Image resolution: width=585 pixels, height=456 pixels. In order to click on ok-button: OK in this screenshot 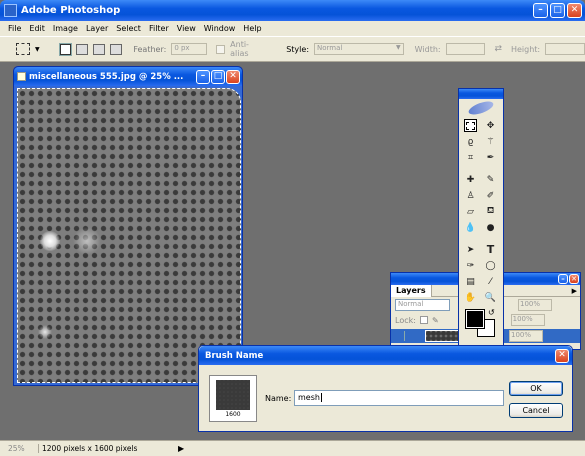, I will do `click(536, 388)`.